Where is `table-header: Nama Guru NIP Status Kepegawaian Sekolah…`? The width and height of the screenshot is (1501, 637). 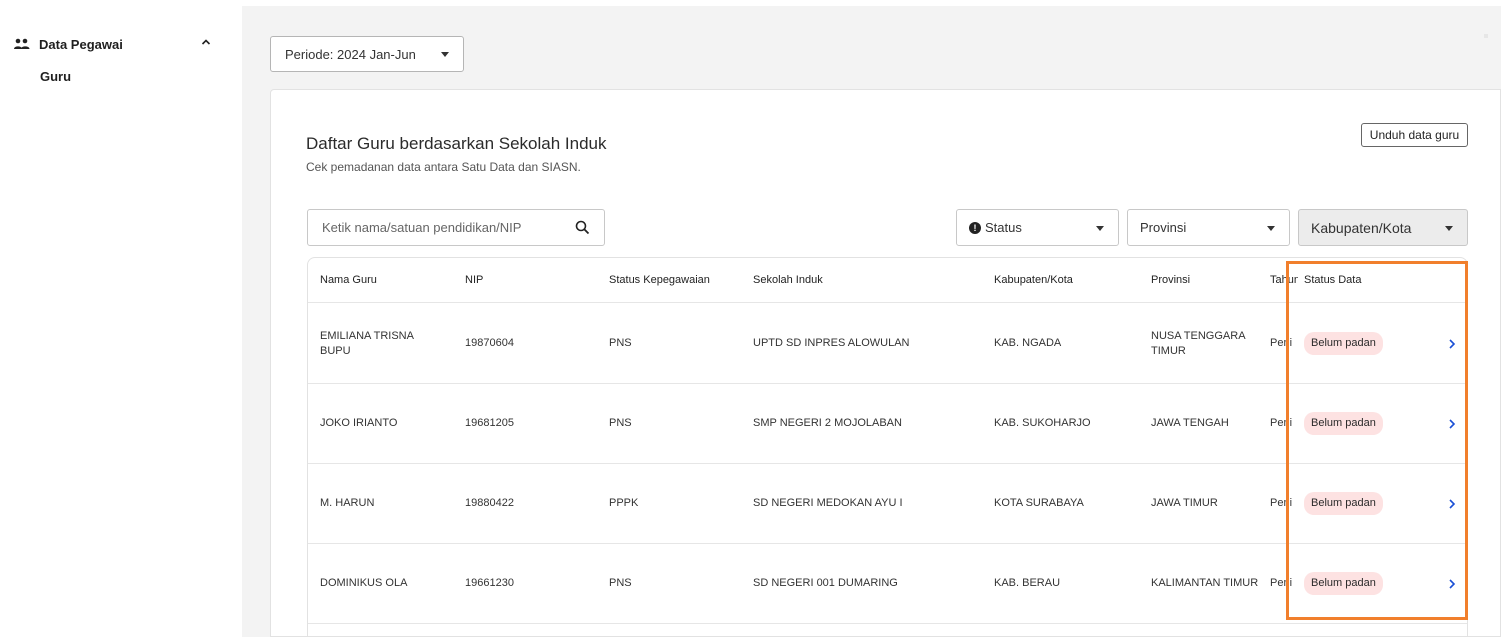 table-header: Nama Guru NIP Status Kepegawaian Sekolah… is located at coordinates (887, 280).